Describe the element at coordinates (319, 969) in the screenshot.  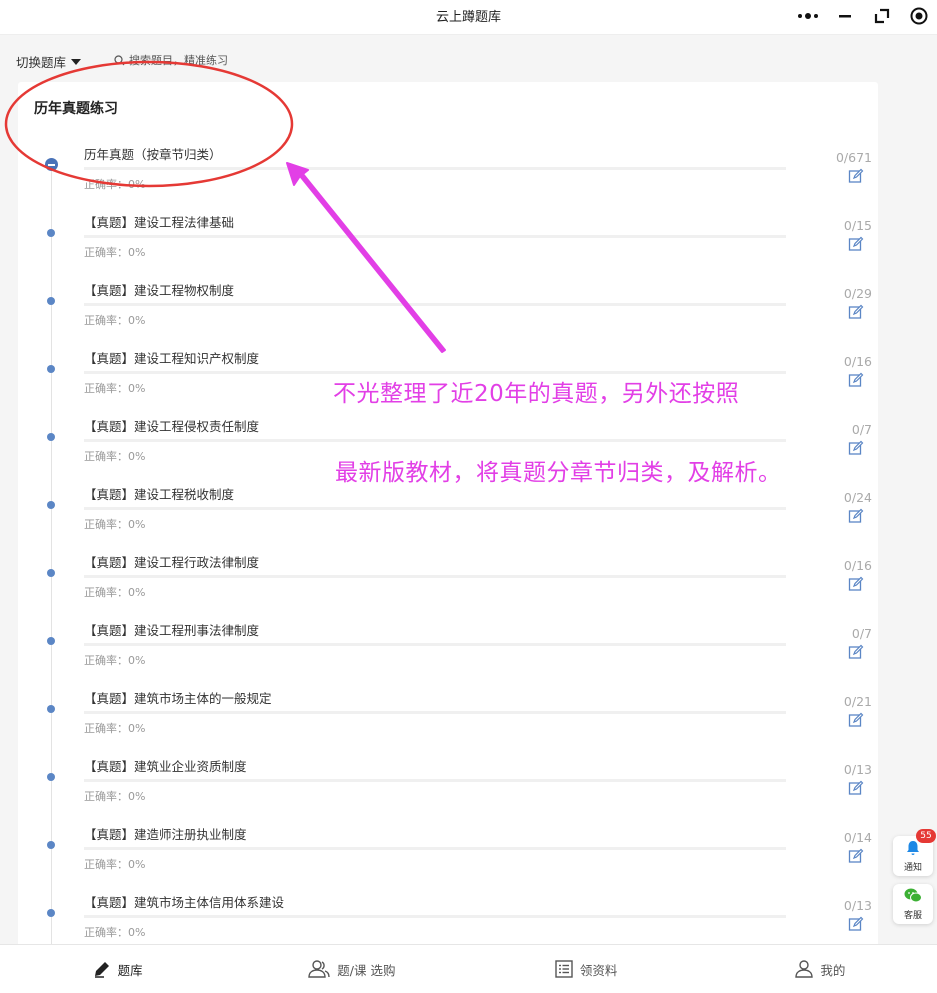
I see `users-icon` at that location.